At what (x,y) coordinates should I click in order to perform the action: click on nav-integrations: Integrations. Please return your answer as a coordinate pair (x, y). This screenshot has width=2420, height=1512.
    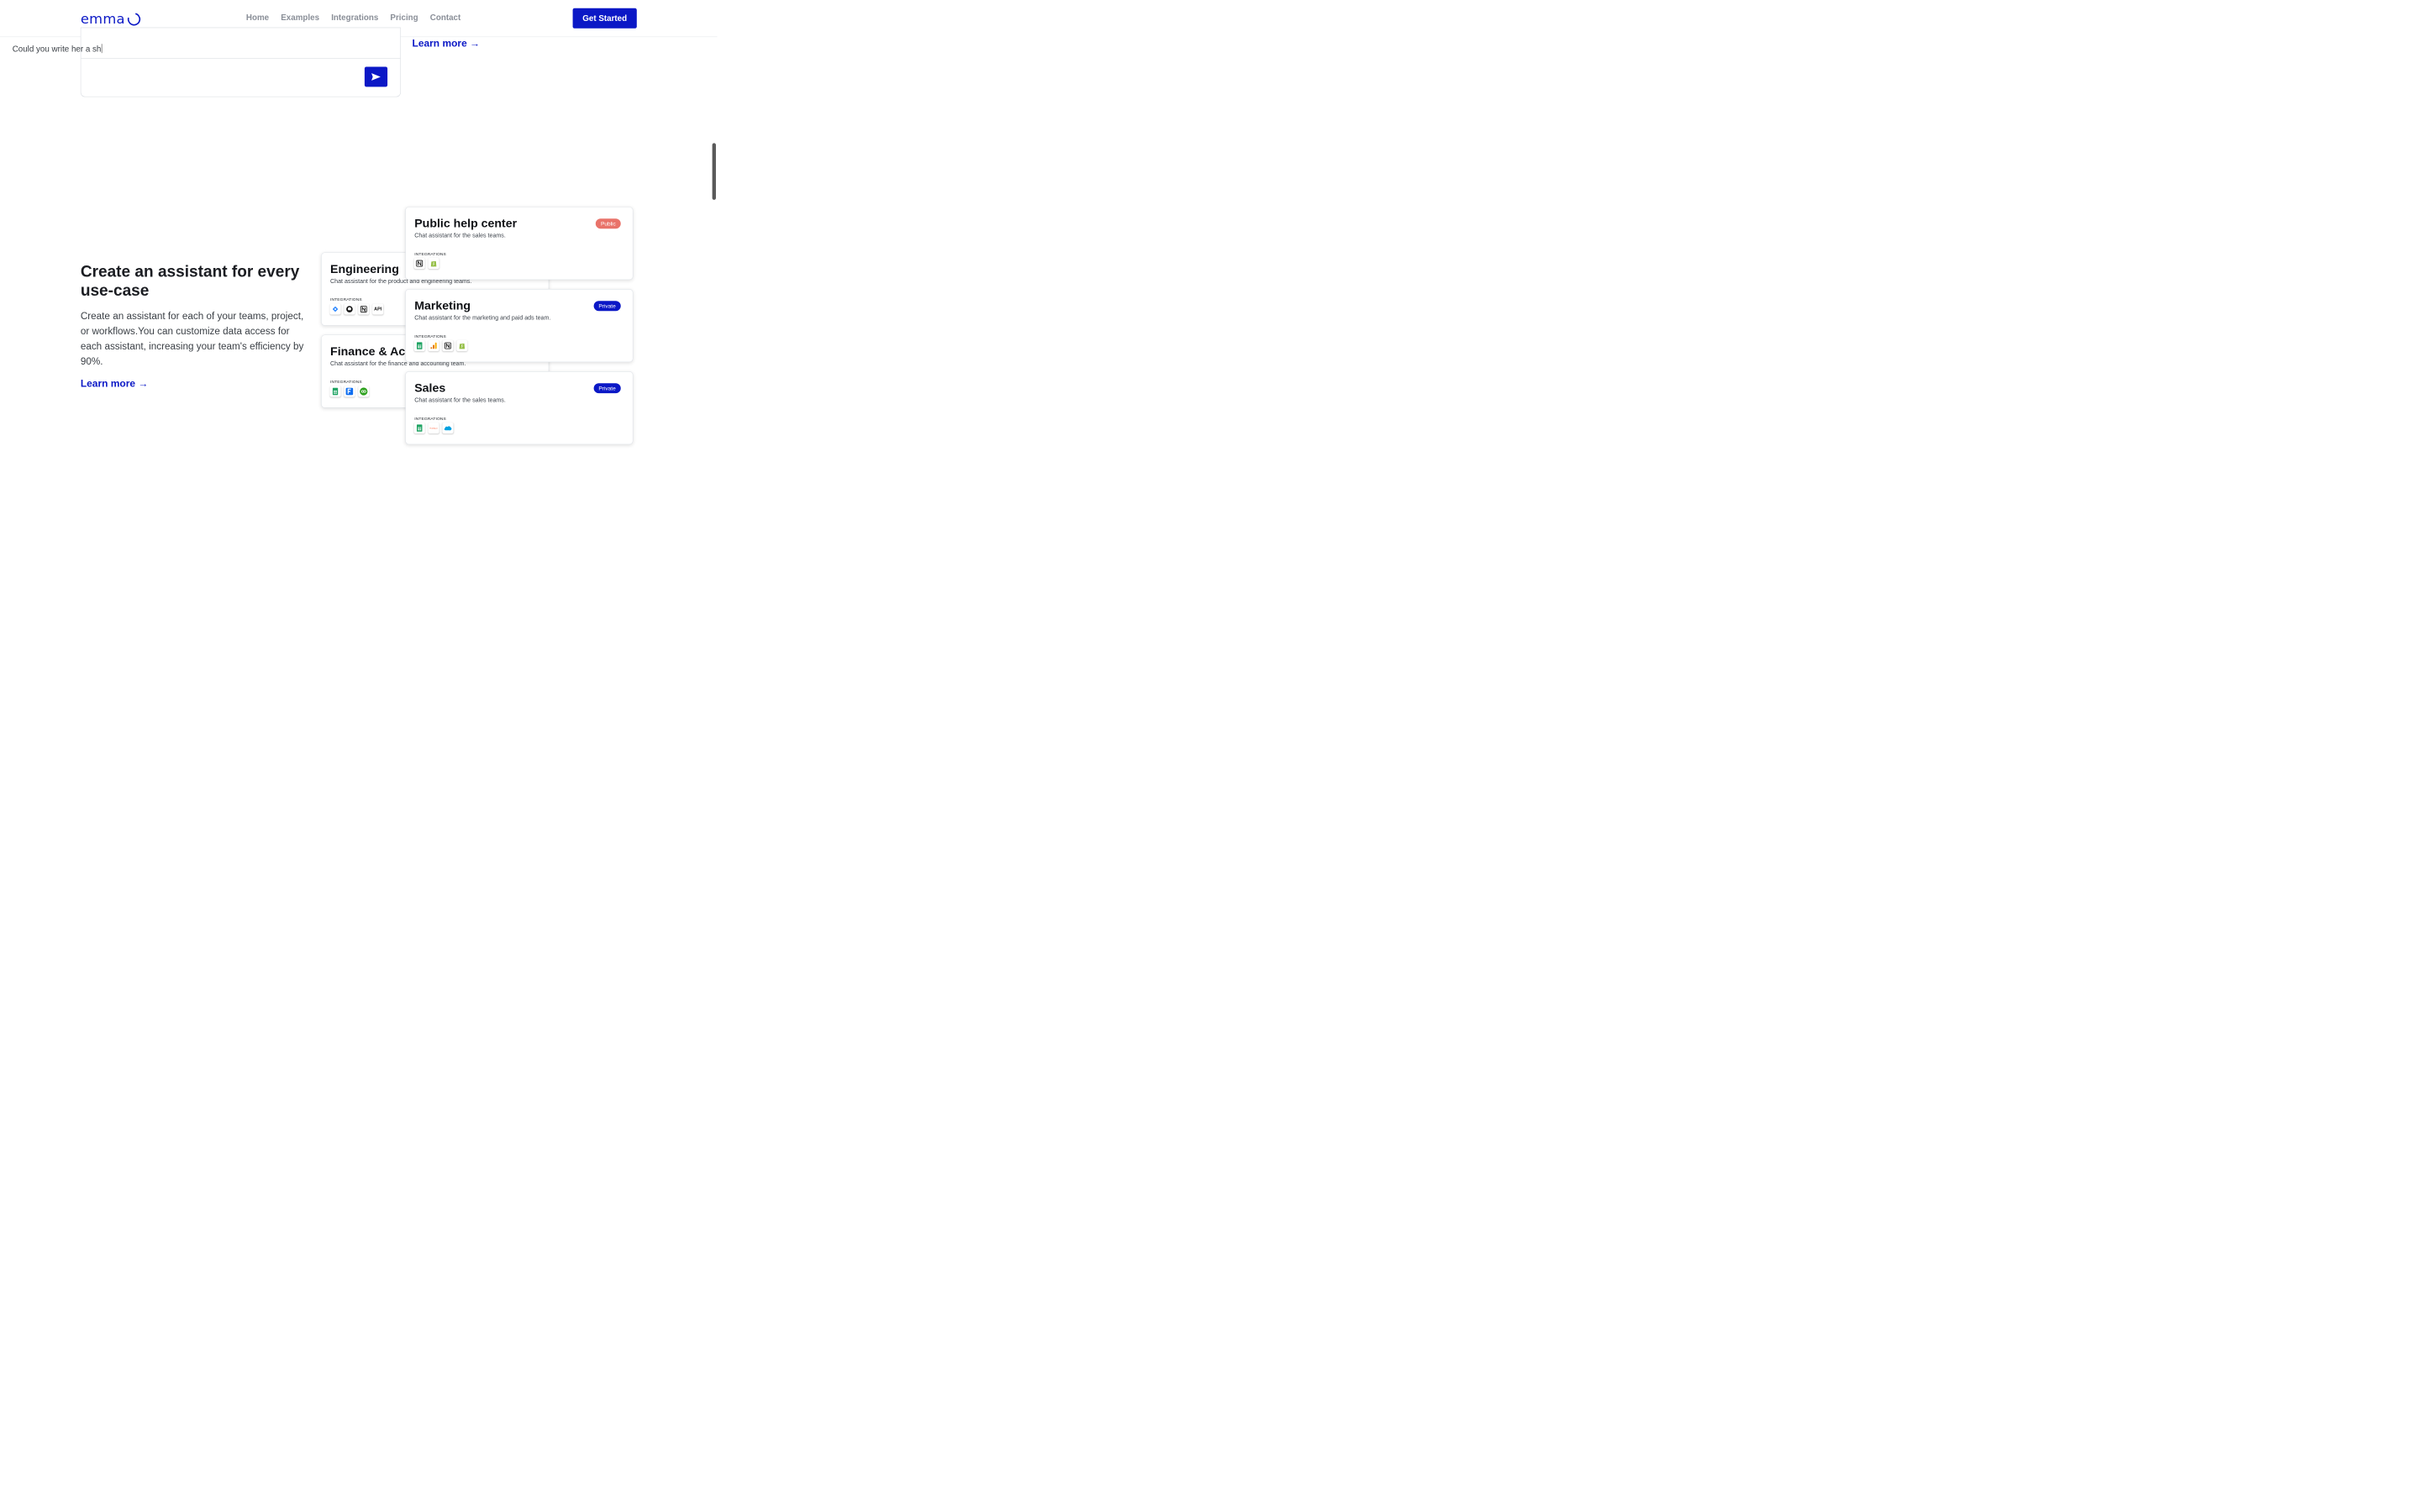
    Looking at the image, I should click on (354, 17).